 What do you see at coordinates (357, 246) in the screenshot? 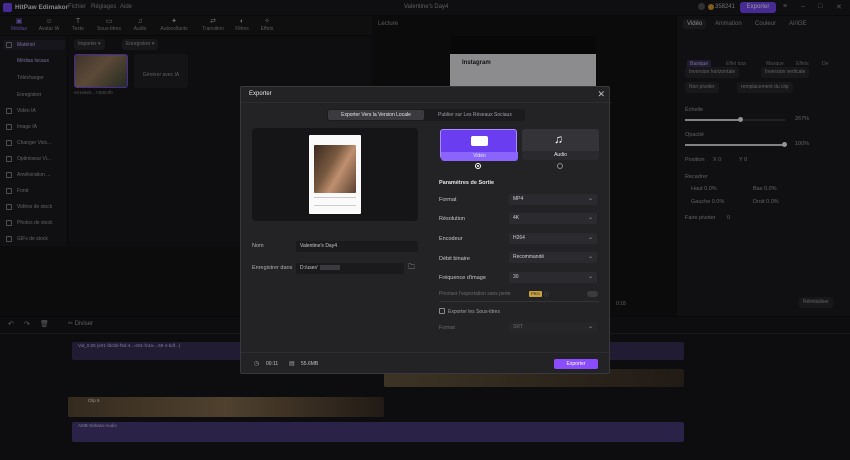
I see `name-input: Valentine's Day4` at bounding box center [357, 246].